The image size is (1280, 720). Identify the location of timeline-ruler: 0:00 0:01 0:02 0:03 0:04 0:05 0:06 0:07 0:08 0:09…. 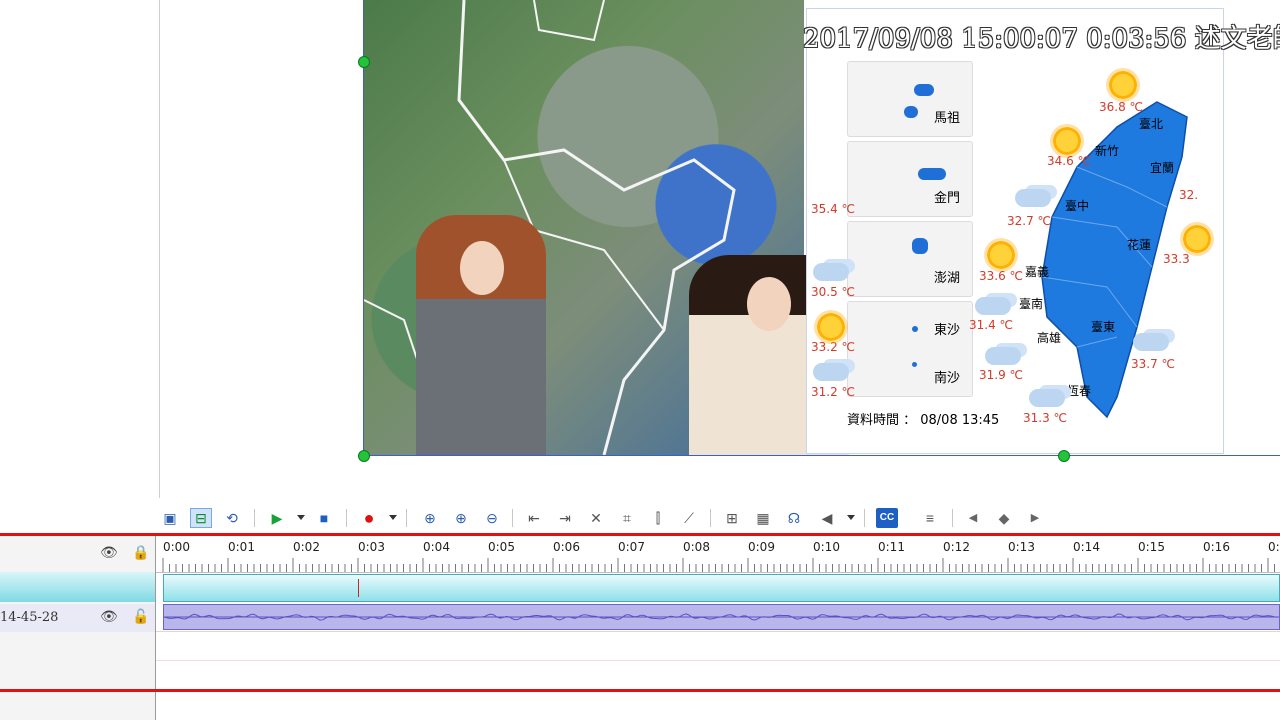
(718, 554).